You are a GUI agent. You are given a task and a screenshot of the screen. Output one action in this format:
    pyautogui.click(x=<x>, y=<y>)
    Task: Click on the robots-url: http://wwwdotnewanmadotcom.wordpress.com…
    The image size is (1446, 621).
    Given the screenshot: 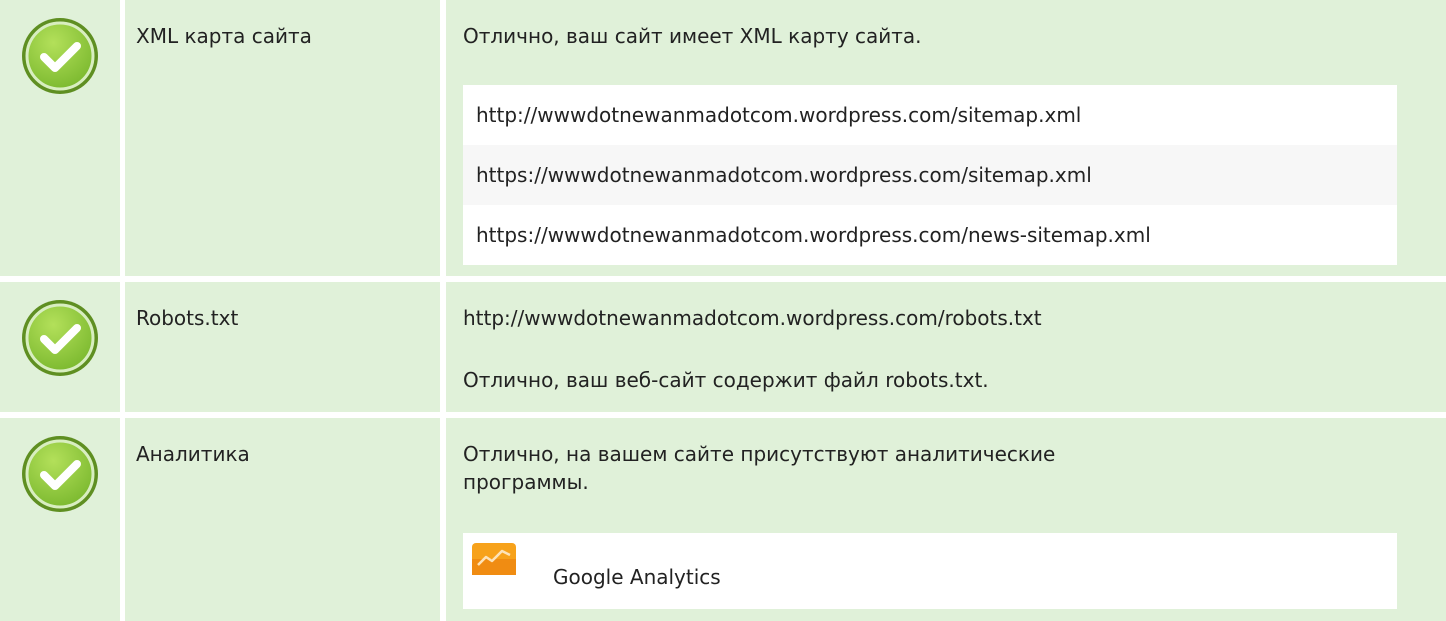 What is the action you would take?
    pyautogui.click(x=752, y=318)
    